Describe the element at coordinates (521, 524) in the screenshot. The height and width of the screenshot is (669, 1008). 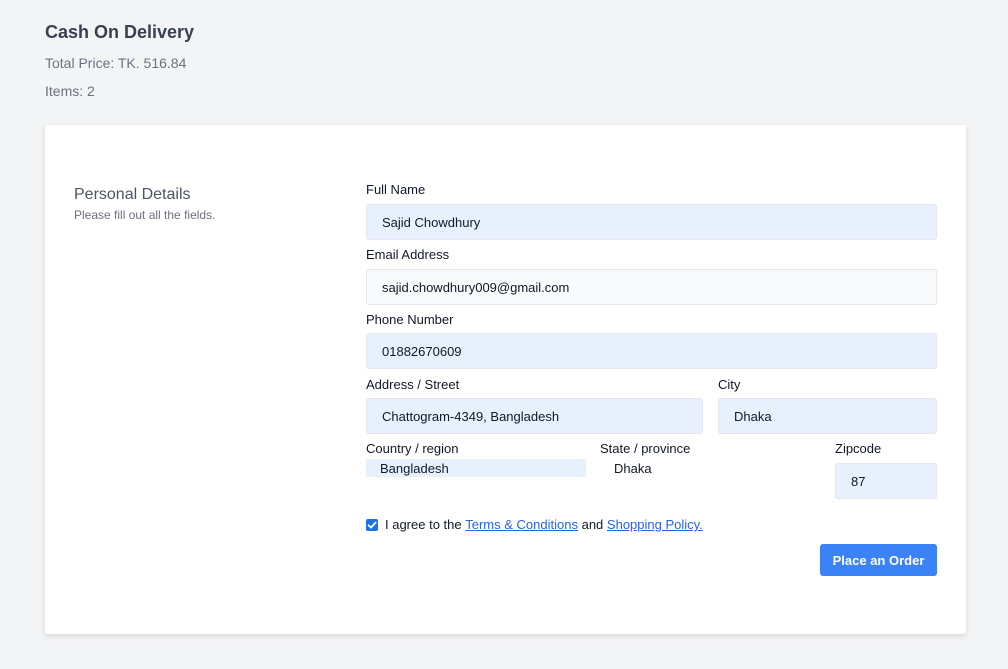
I see `terms-link: Terms & Conditions` at that location.